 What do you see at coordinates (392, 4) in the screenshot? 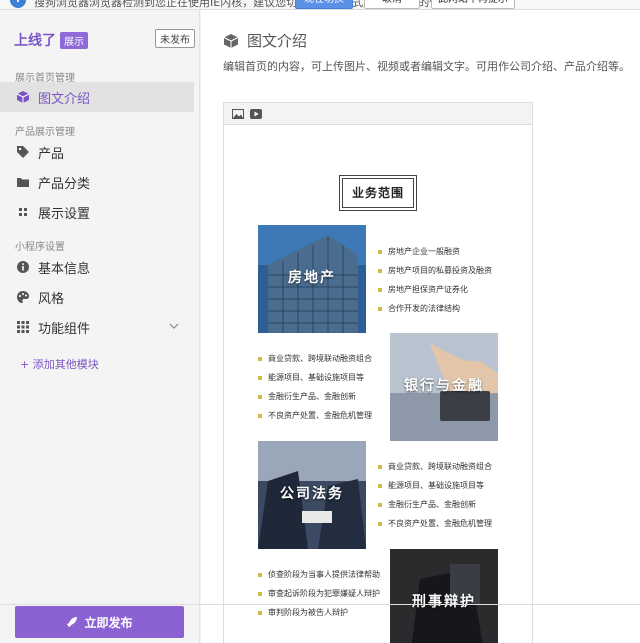
I see `cancel-button: 取消` at bounding box center [392, 4].